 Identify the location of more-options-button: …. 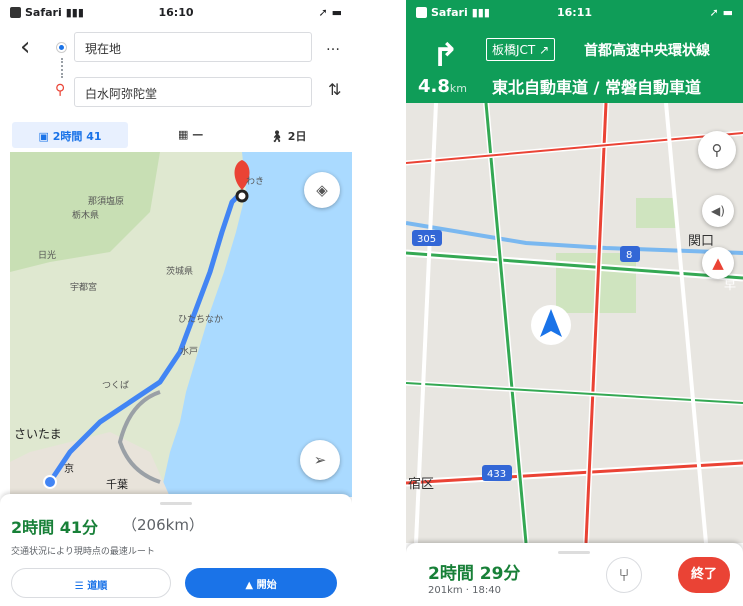
(333, 46).